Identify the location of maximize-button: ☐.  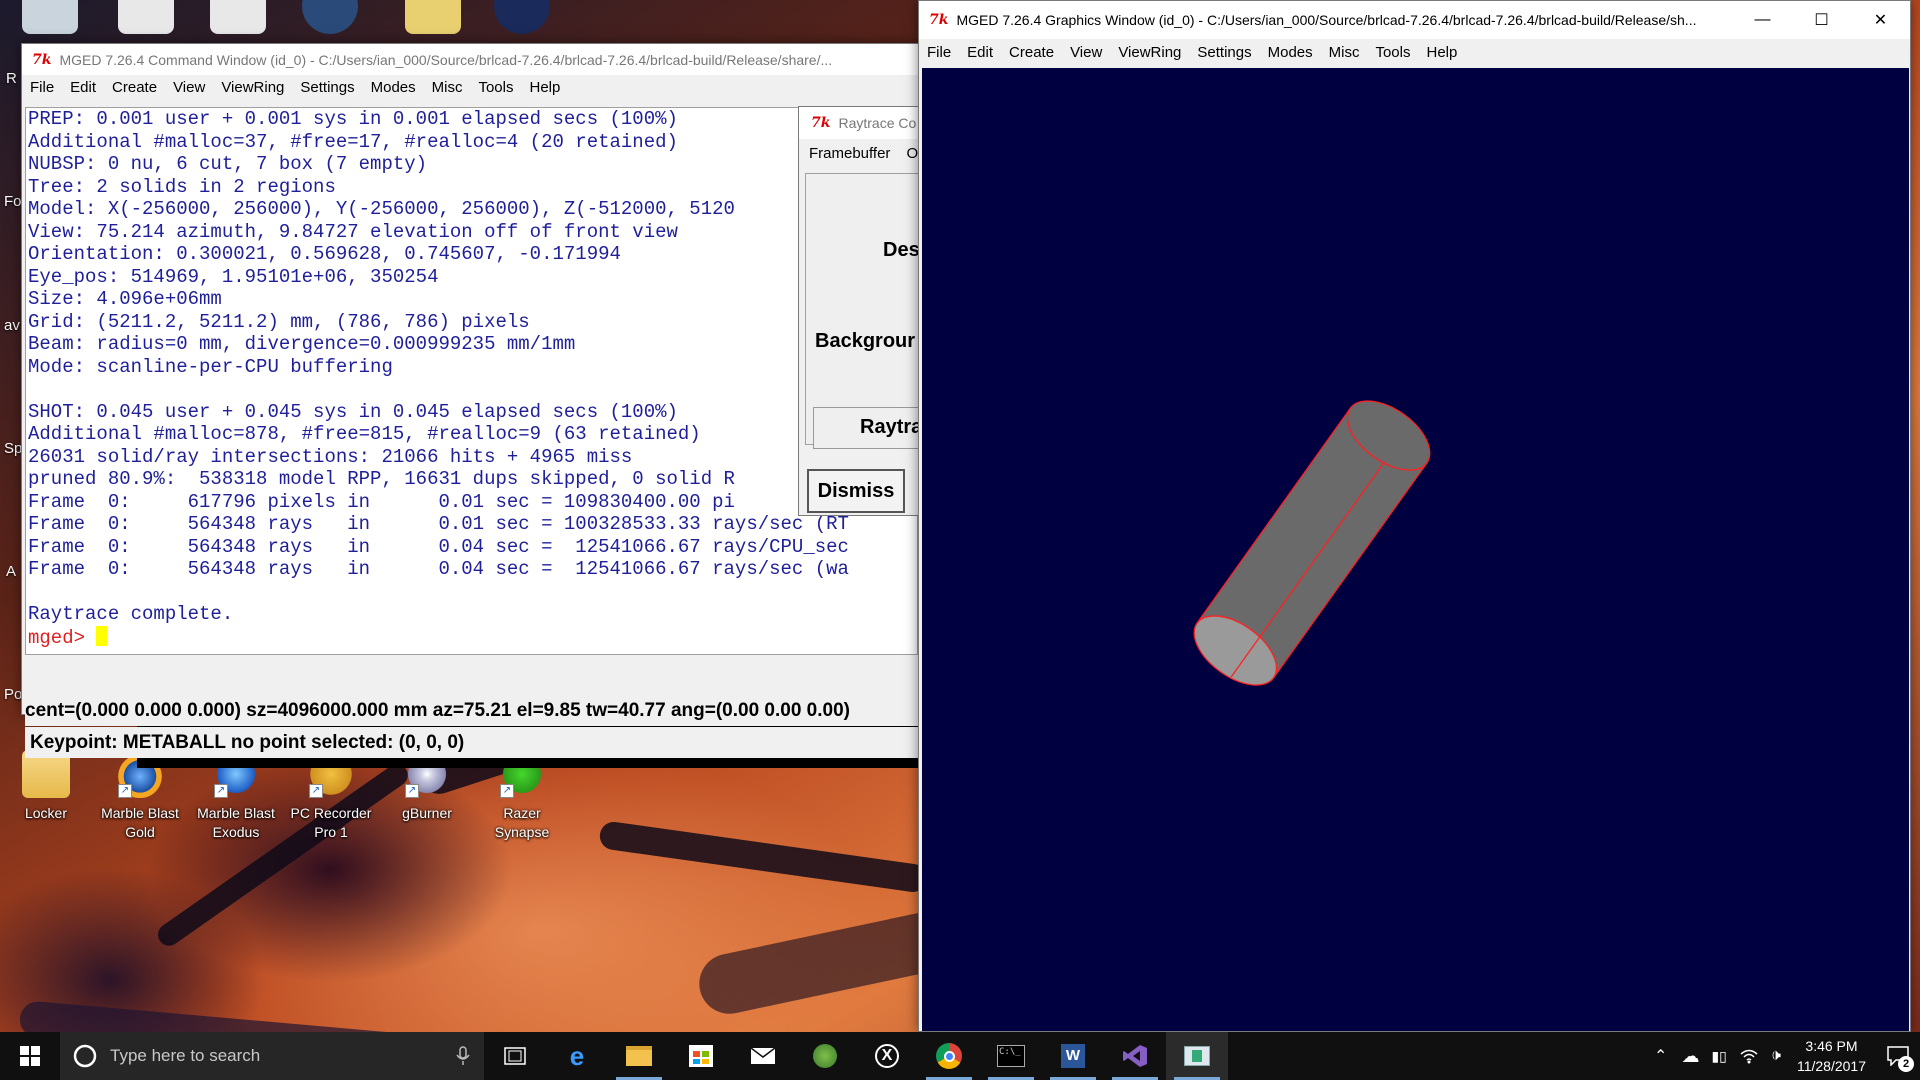
(1821, 20).